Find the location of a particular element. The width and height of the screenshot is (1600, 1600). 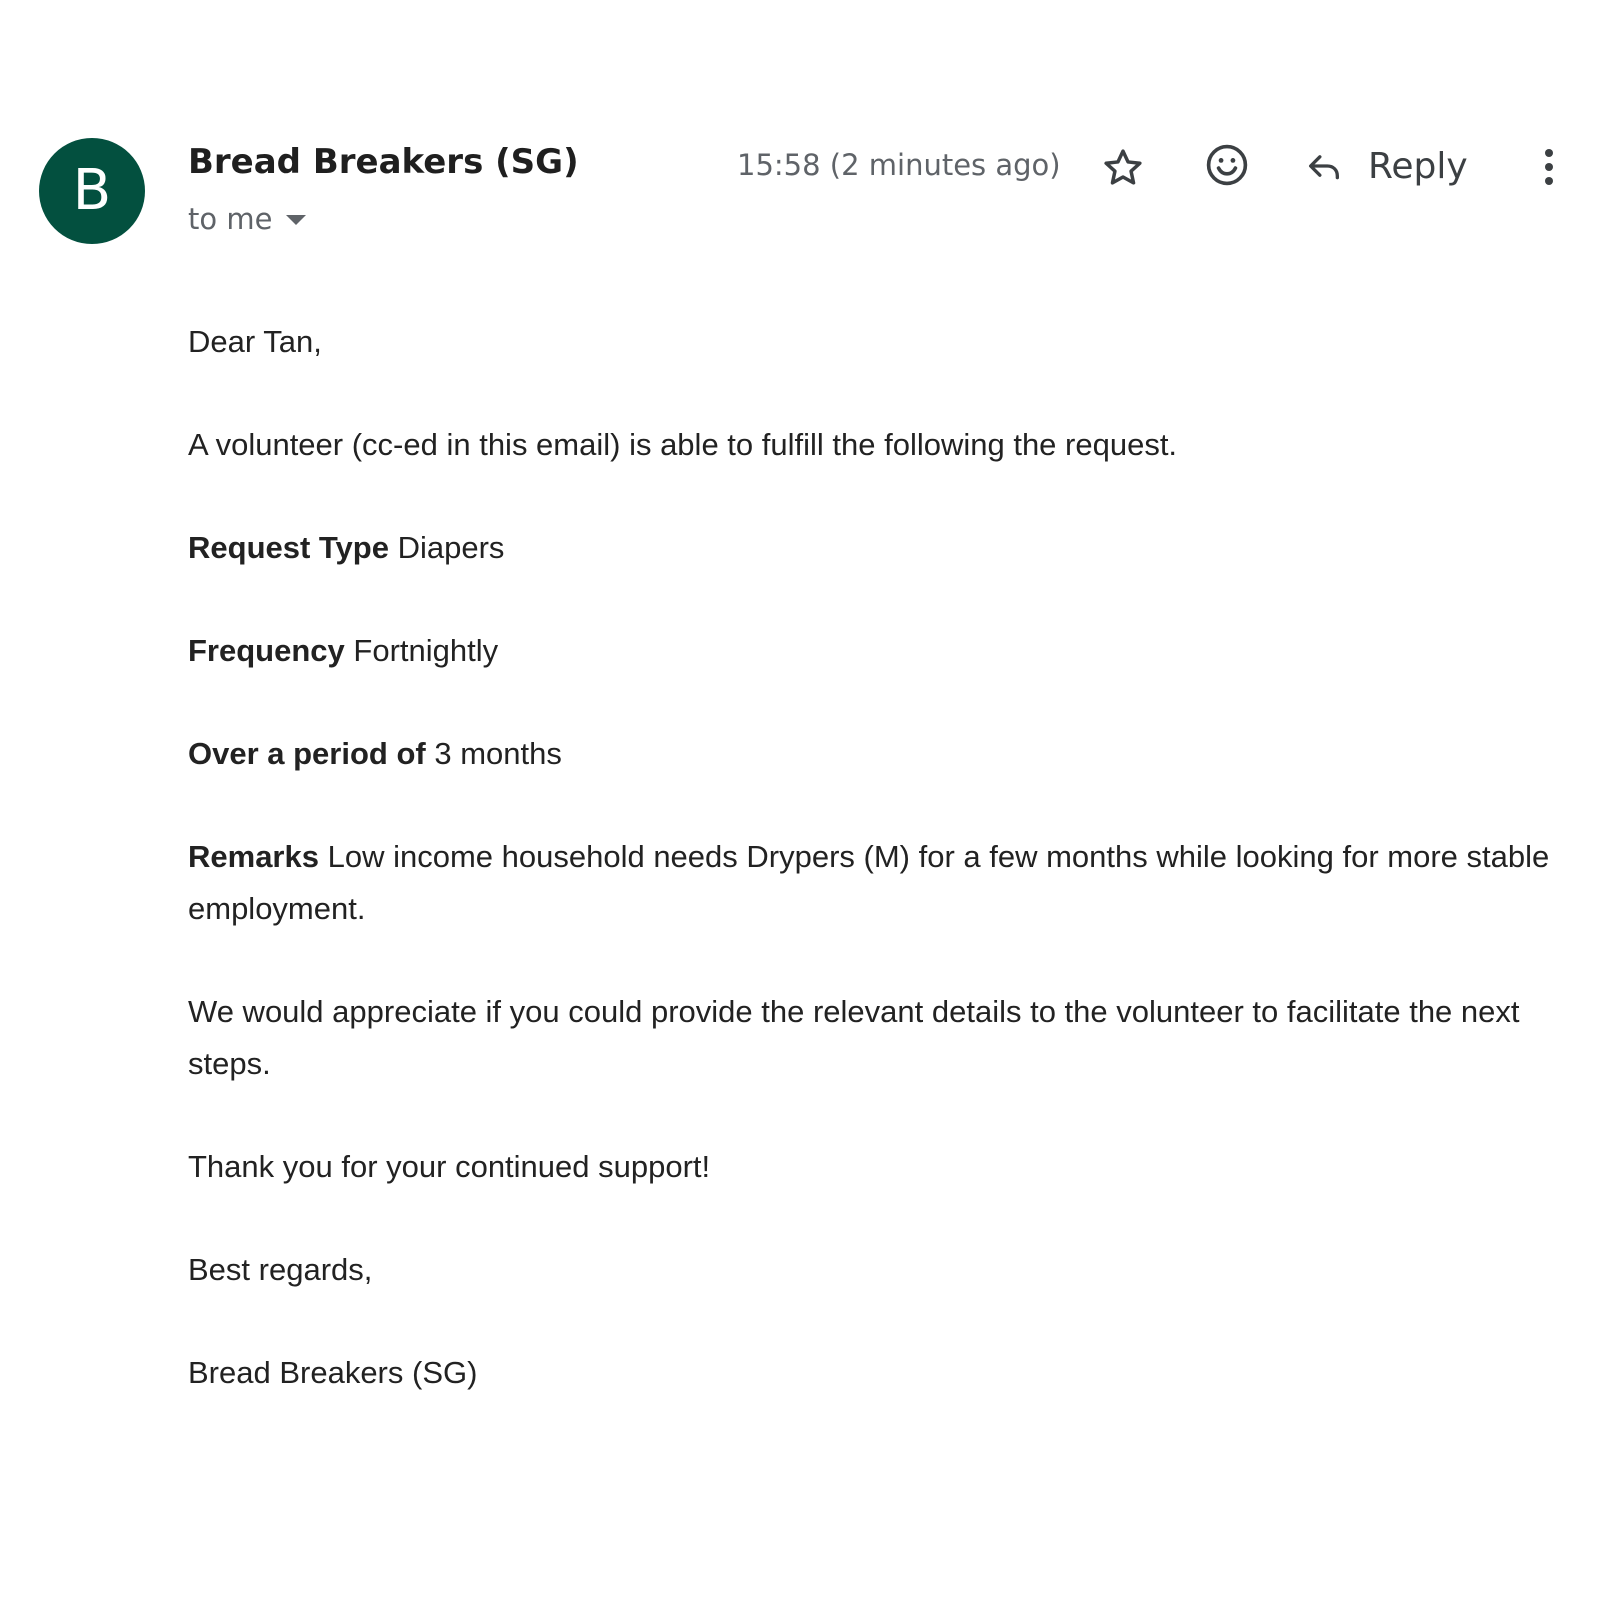

sender-avatar: B is located at coordinates (92, 191).